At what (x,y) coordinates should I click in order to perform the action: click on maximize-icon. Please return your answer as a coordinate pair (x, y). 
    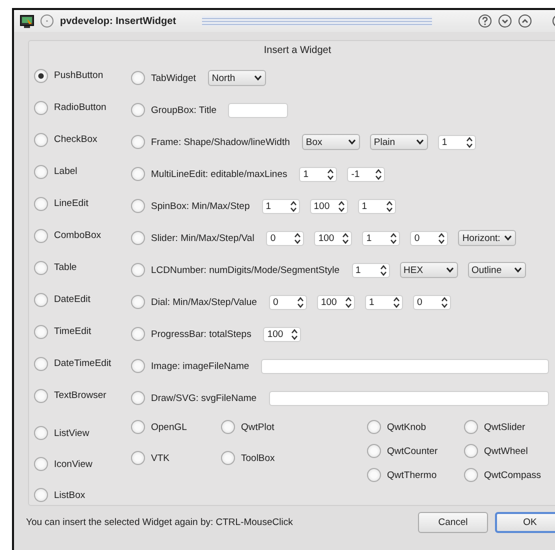
    Looking at the image, I should click on (525, 21).